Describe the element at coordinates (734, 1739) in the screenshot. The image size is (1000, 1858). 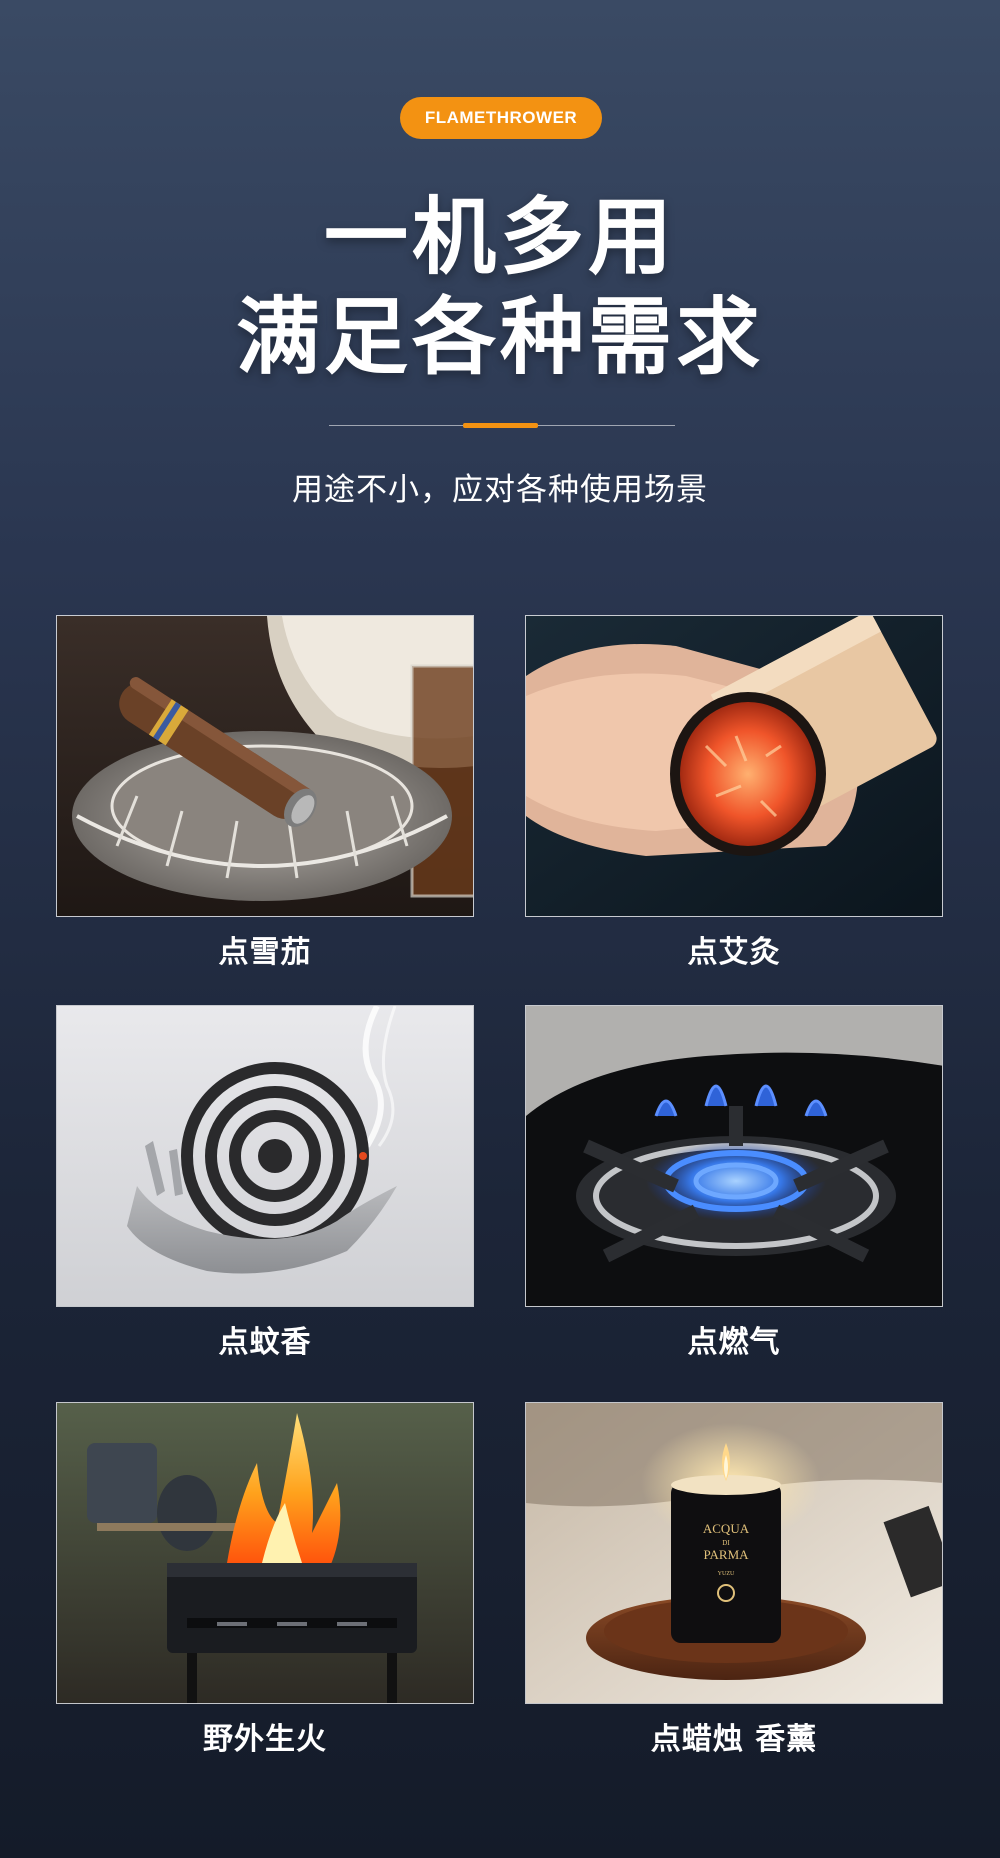
I see `scene-caption-candle: 点蜡烛 香薰` at that location.